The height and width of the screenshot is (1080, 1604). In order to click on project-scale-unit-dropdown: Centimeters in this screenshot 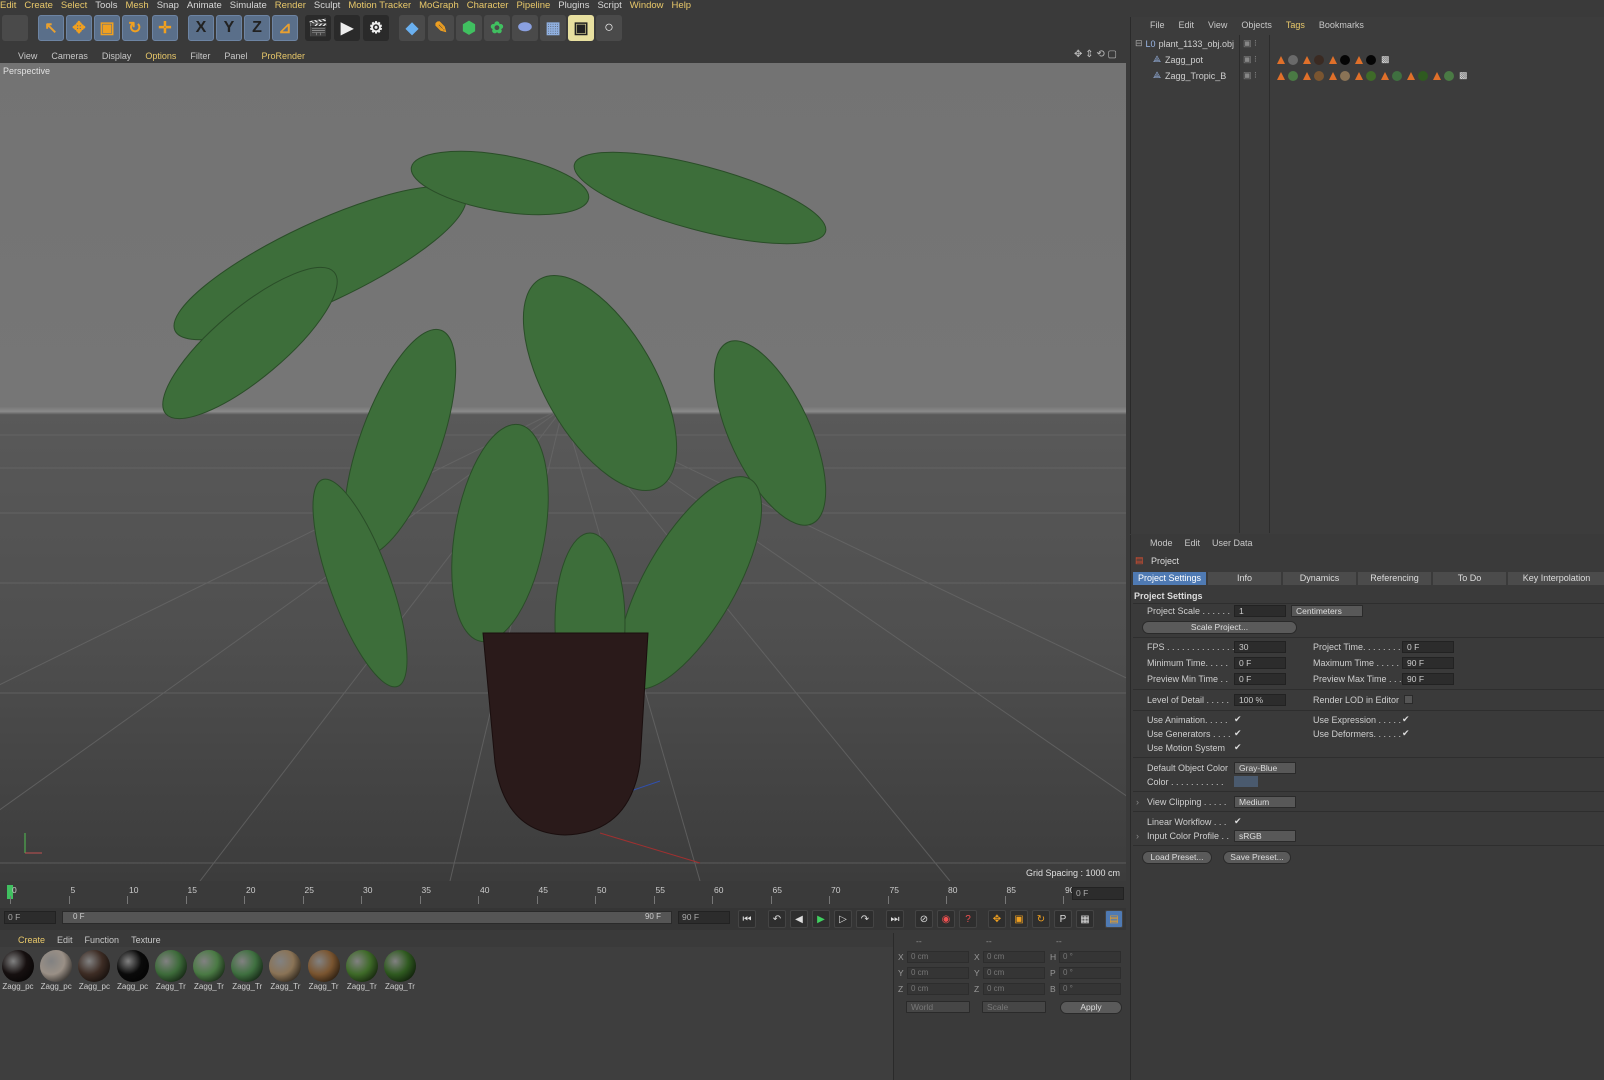, I will do `click(1327, 611)`.